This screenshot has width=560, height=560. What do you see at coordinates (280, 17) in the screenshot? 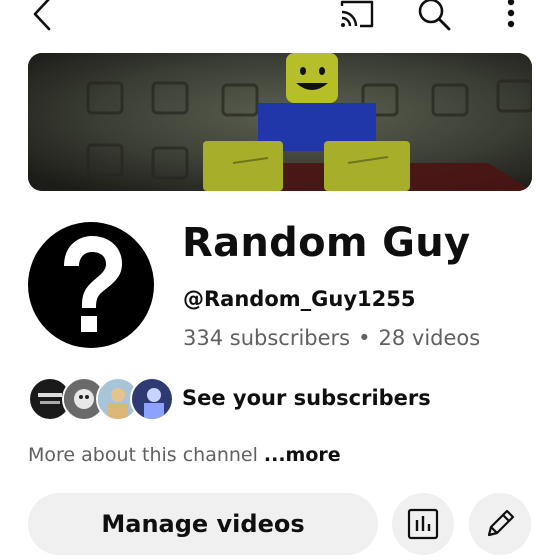
I see `top-bar` at bounding box center [280, 17].